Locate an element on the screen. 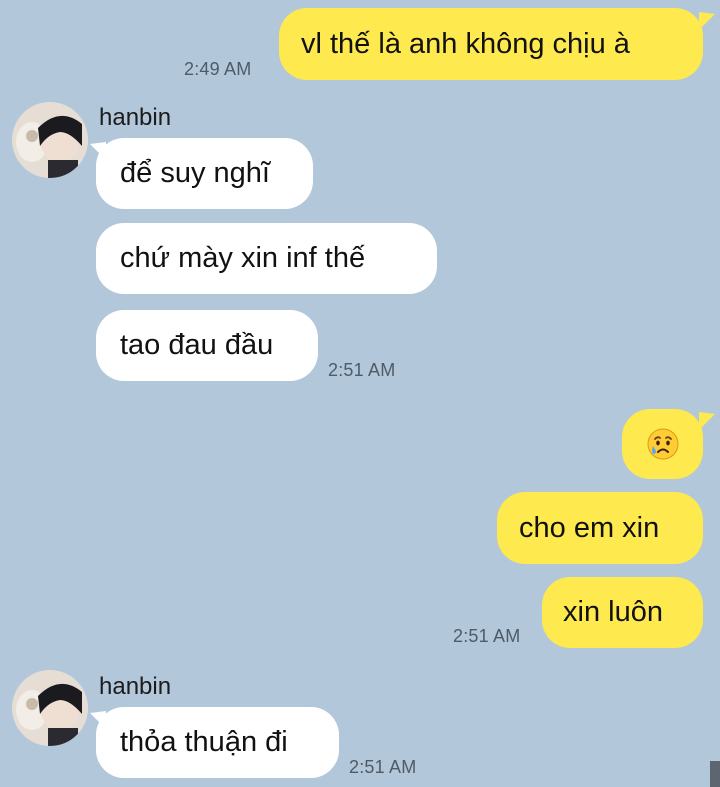  their-message-bubble: thỏa thuận đi is located at coordinates (217, 742).